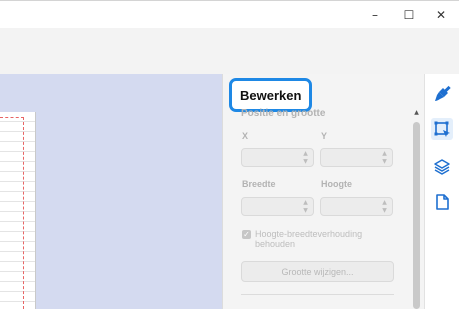 The height and width of the screenshot is (309, 459). I want to click on height-spinner: ▲ ▼, so click(384, 206).